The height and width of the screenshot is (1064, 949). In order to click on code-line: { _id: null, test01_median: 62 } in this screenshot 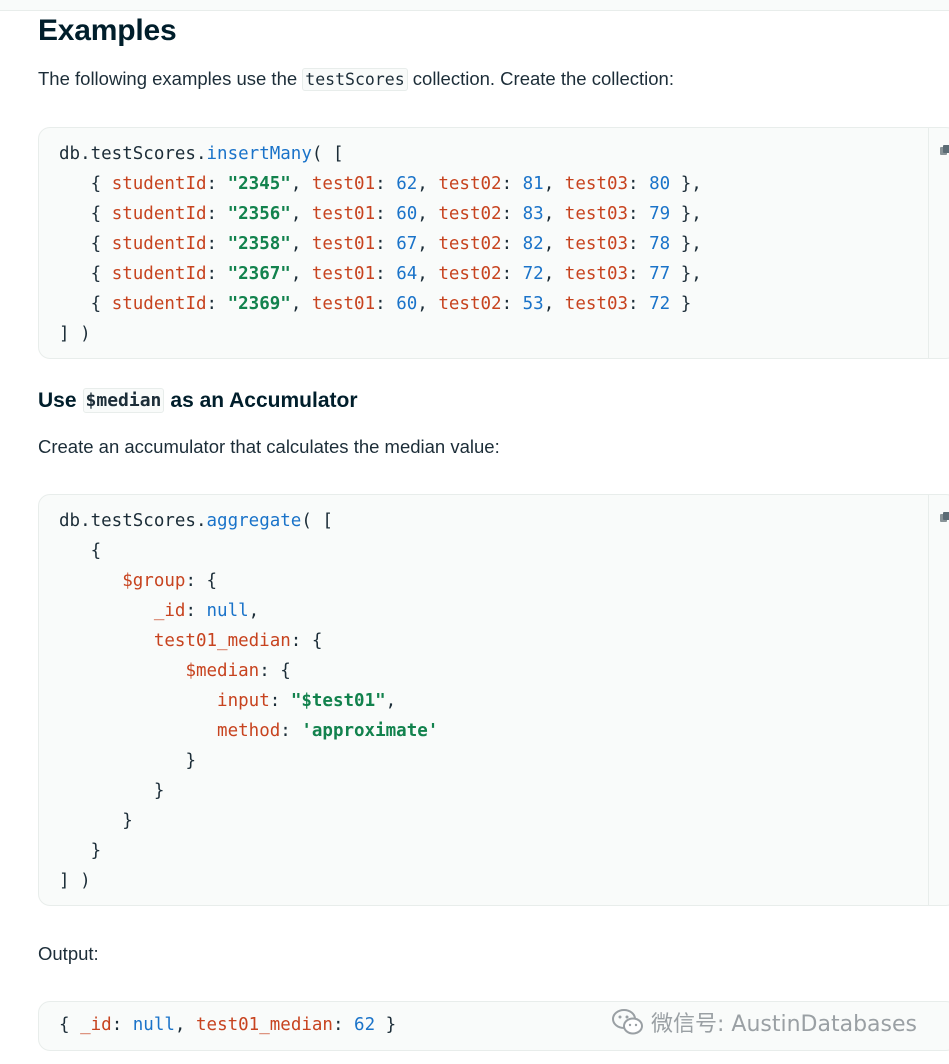, I will do `click(228, 1025)`.